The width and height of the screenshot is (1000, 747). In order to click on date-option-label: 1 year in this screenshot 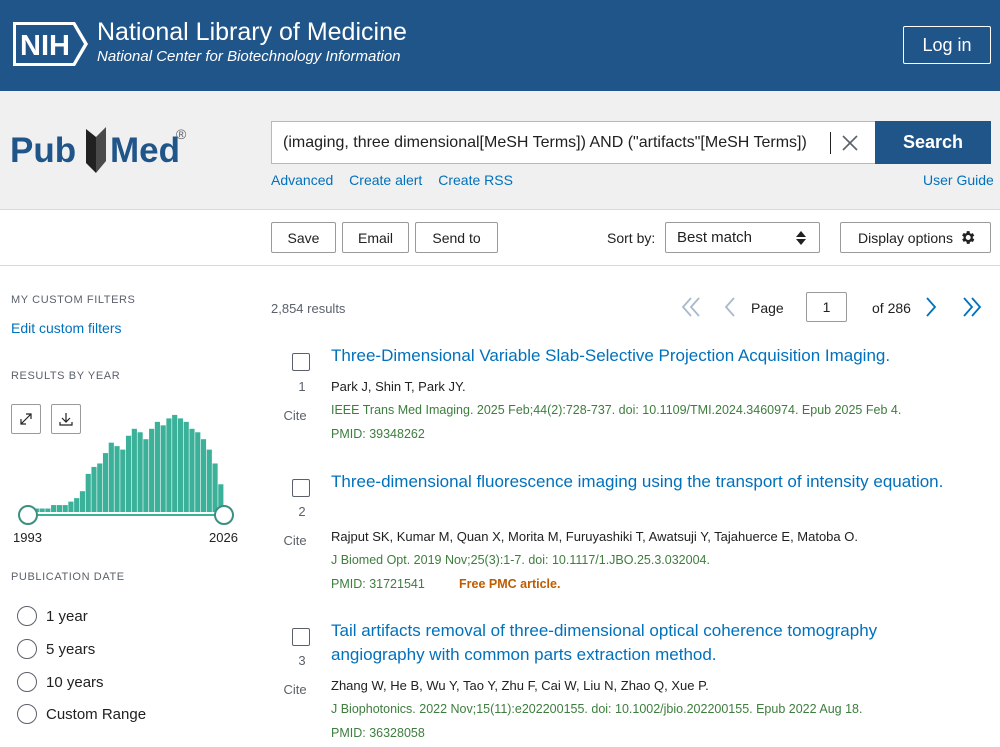, I will do `click(67, 616)`.